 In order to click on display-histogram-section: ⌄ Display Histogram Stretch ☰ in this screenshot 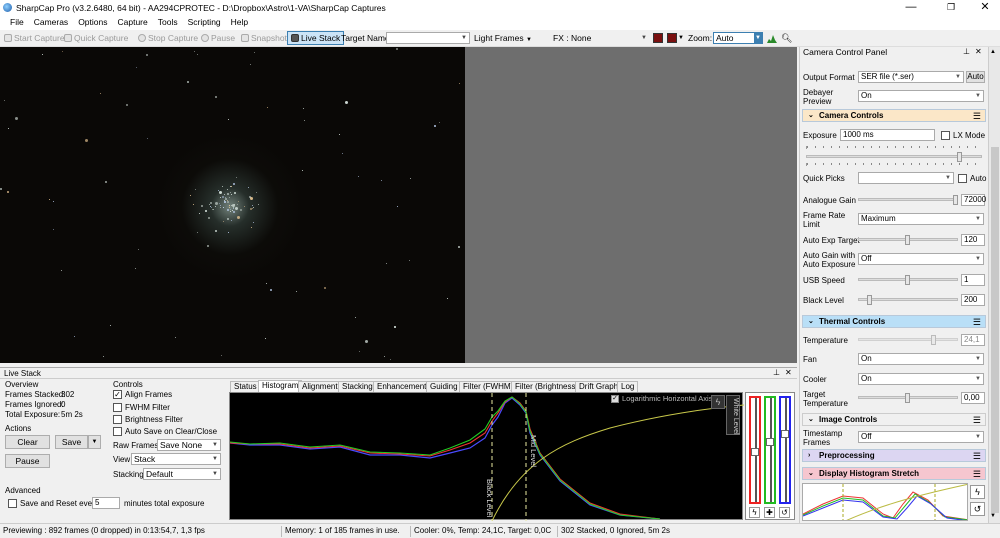, I will do `click(894, 473)`.